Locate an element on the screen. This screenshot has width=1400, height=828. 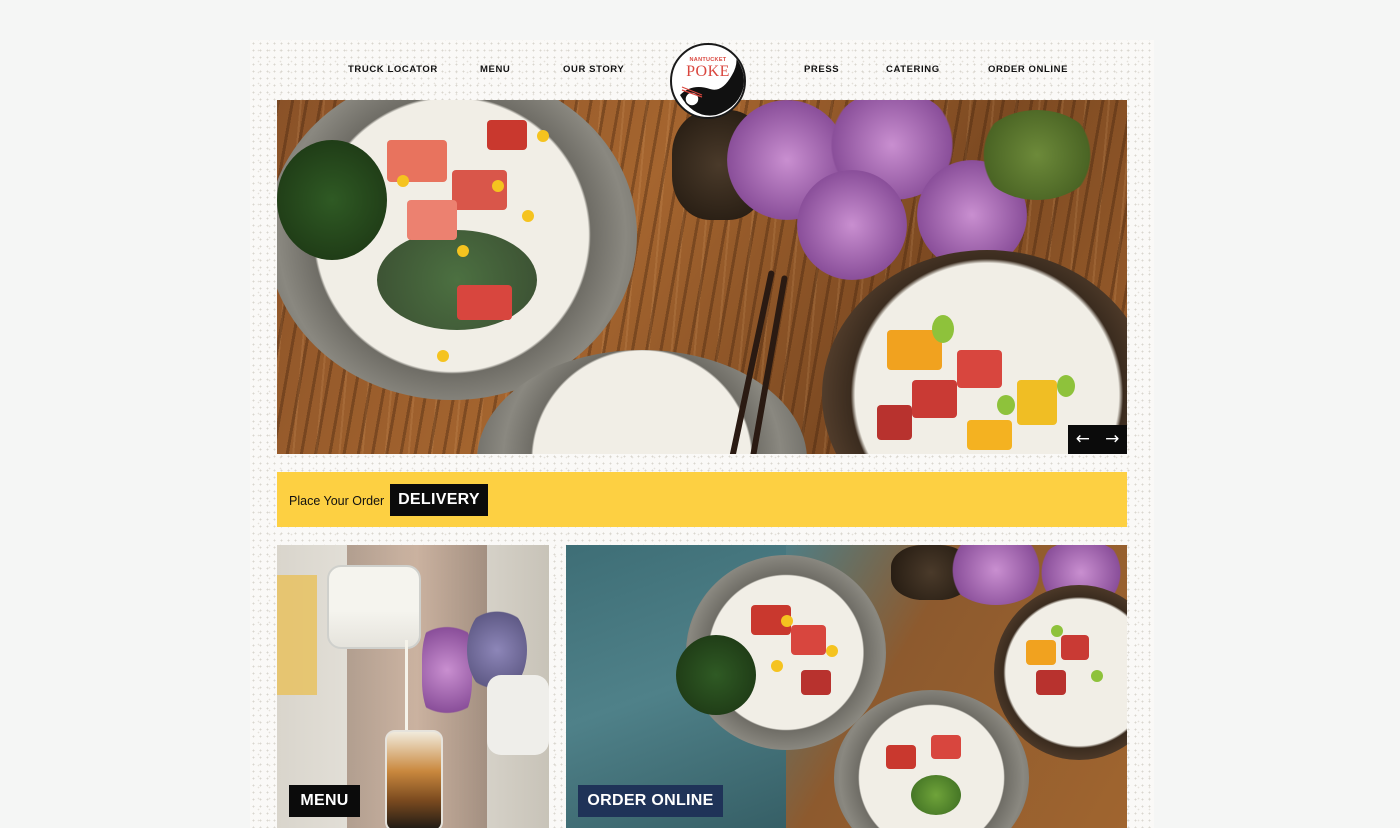
arrow-right-icon: → is located at coordinates (1112, 439).